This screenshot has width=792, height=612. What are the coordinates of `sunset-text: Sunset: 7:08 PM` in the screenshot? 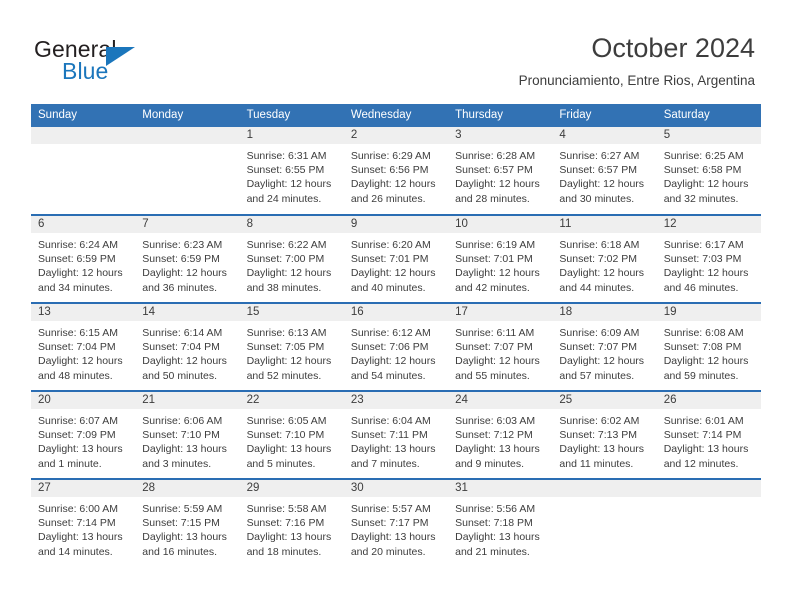 It's located at (702, 347).